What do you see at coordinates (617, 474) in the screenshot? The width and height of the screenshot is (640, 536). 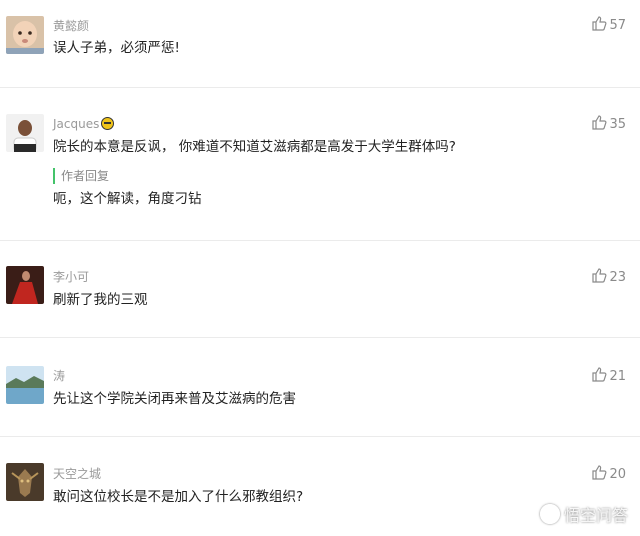 I see `like-count: 20` at bounding box center [617, 474].